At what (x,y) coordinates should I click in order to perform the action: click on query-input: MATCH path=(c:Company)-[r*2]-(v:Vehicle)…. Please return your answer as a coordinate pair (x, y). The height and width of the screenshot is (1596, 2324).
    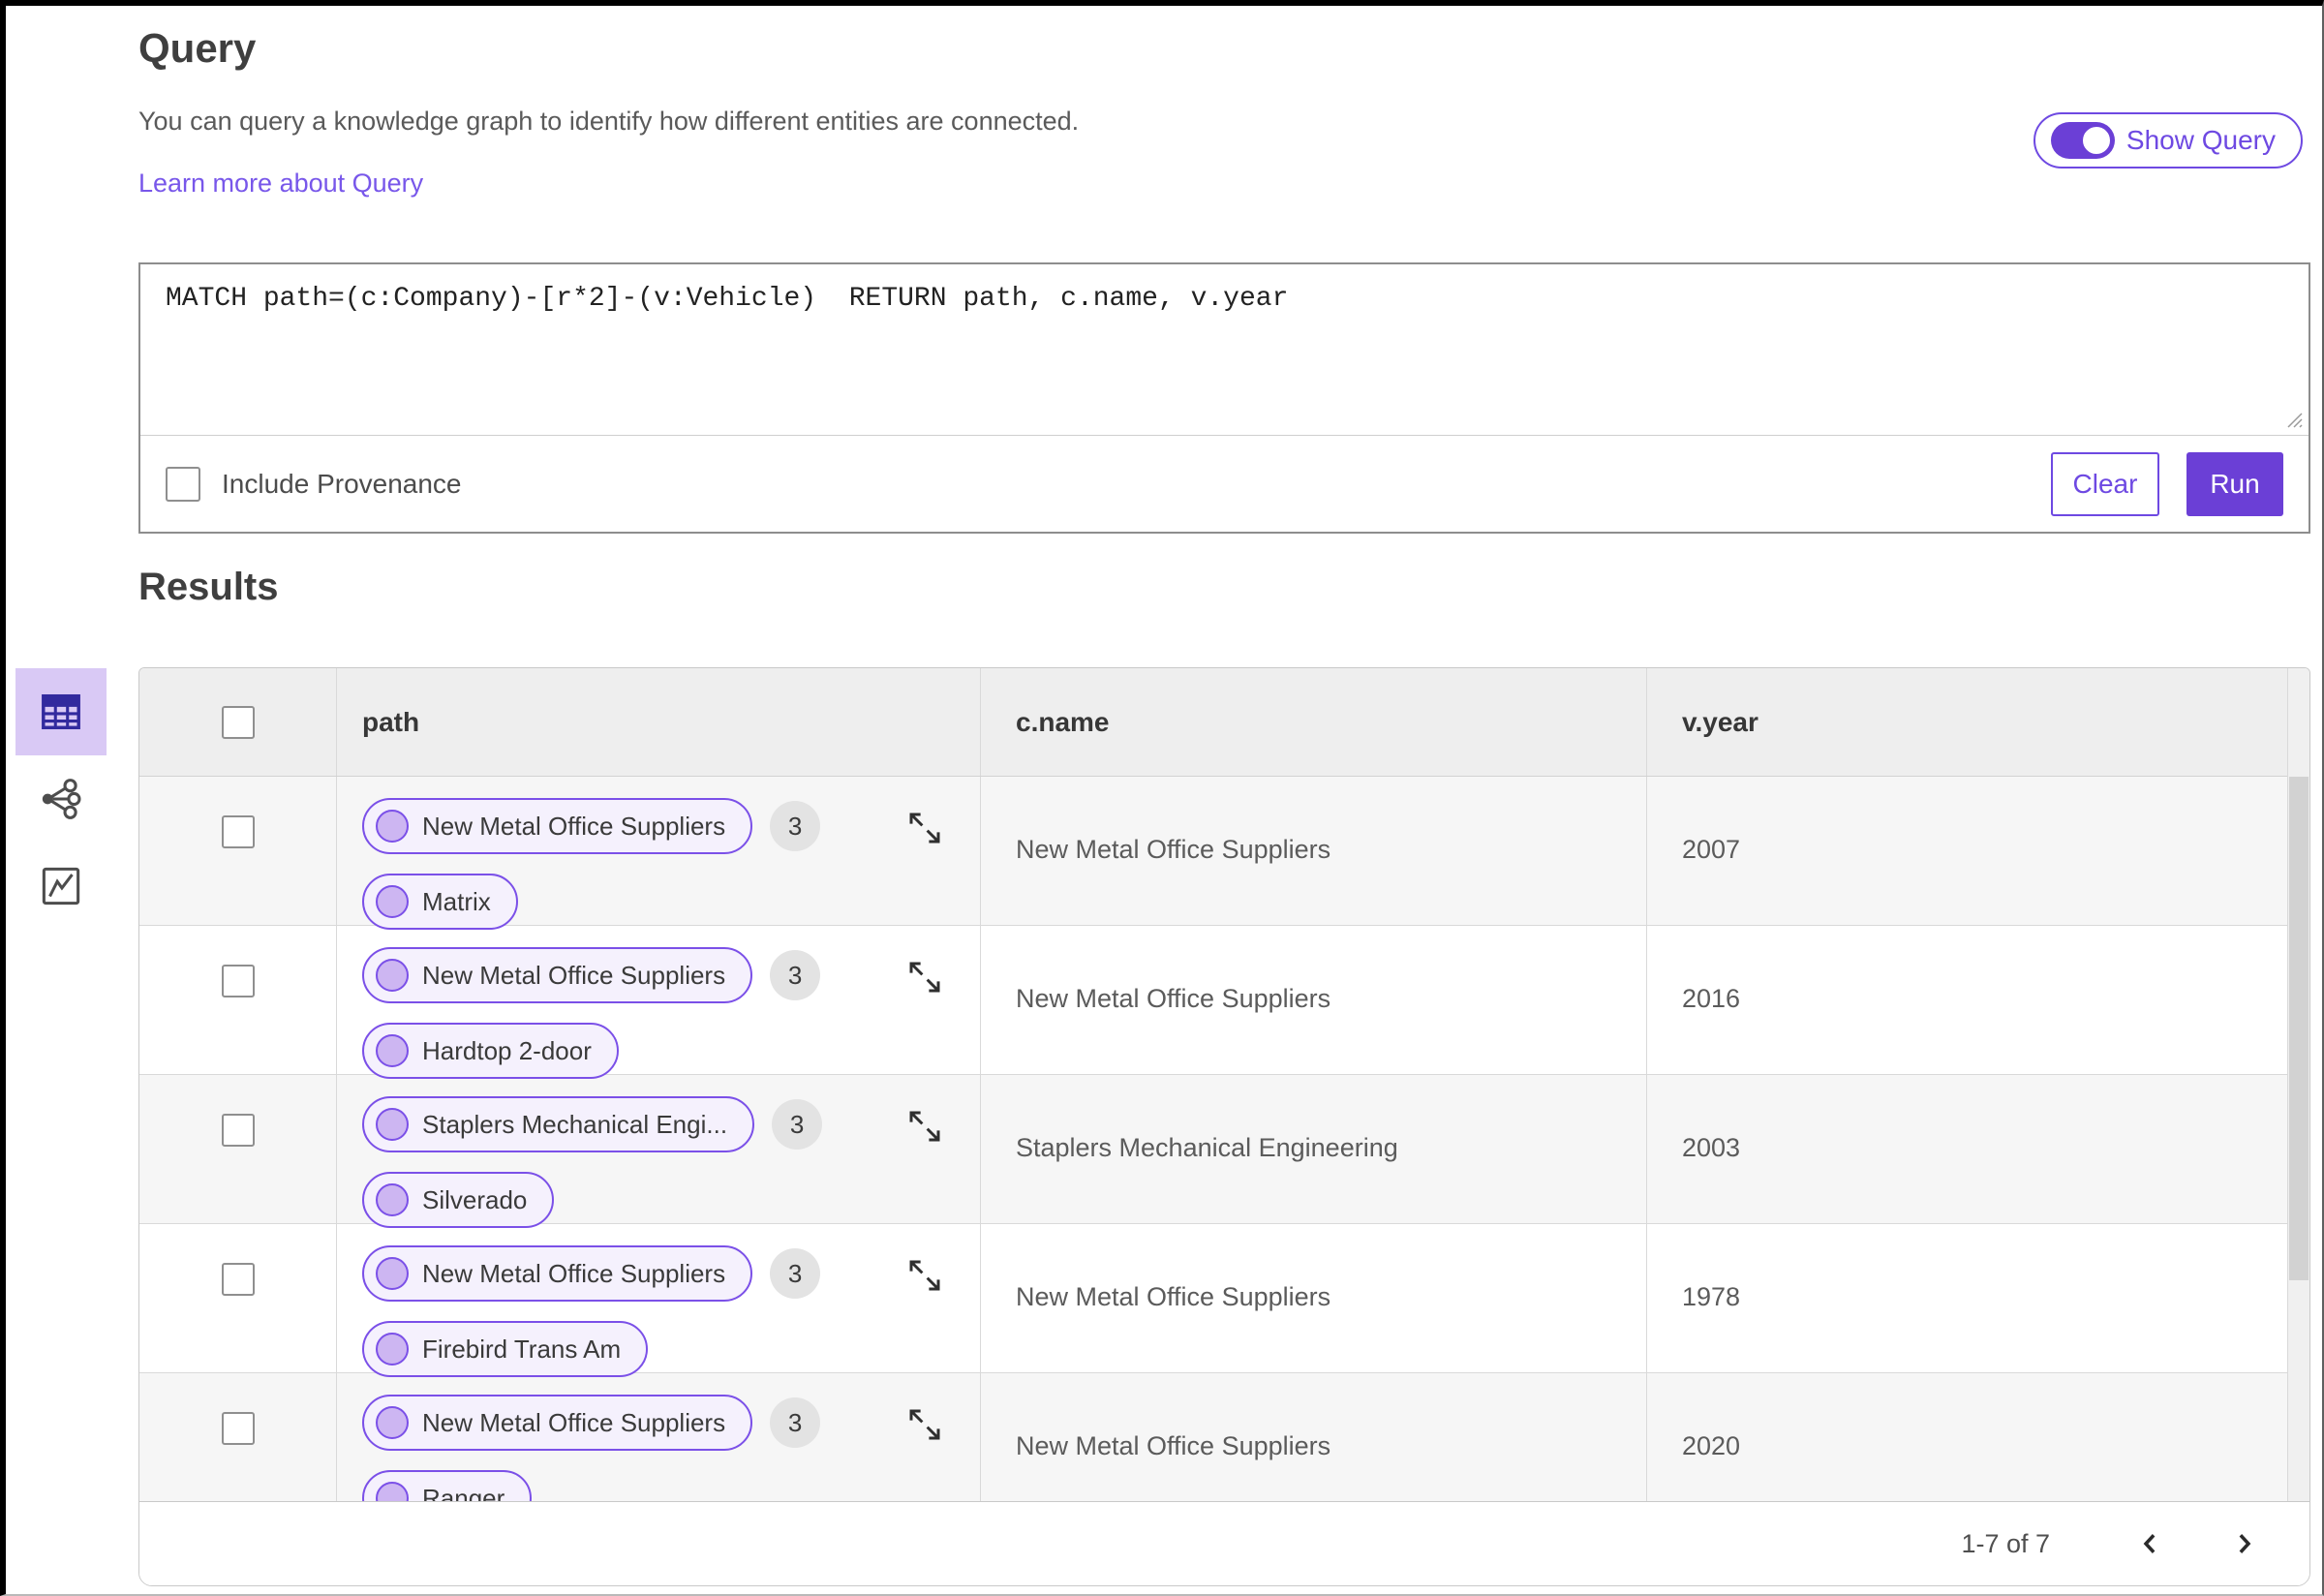
    Looking at the image, I should click on (1225, 349).